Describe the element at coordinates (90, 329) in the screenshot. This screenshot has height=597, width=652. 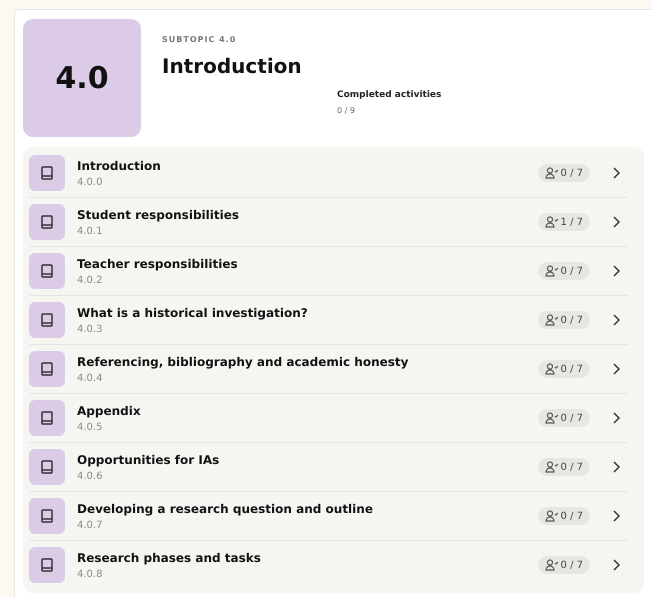
I see `lesson-code: 4.0.3` at that location.